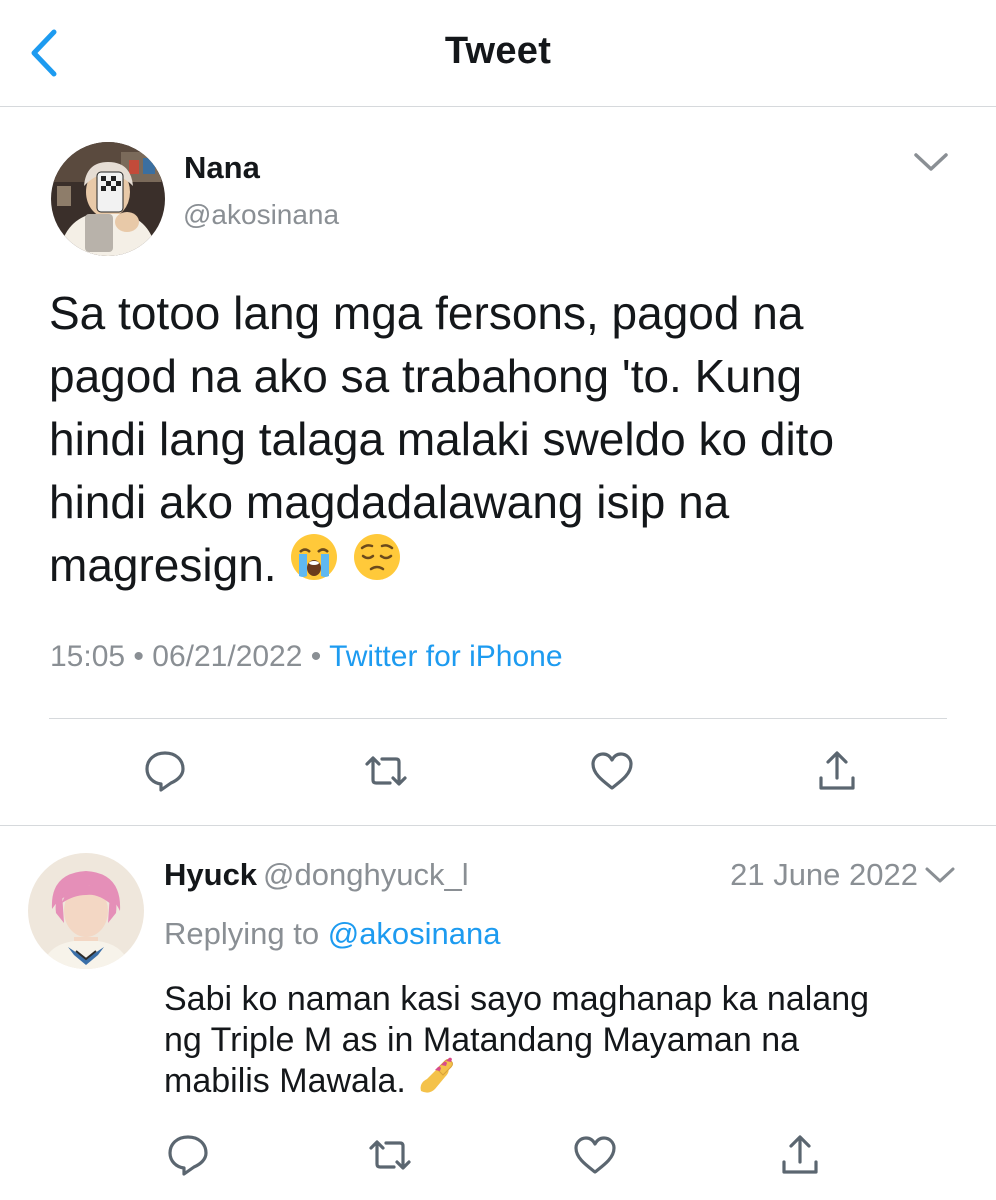 The height and width of the screenshot is (1200, 996). What do you see at coordinates (366, 874) in the screenshot?
I see `reply-author-handle: @donghyuck_l` at bounding box center [366, 874].